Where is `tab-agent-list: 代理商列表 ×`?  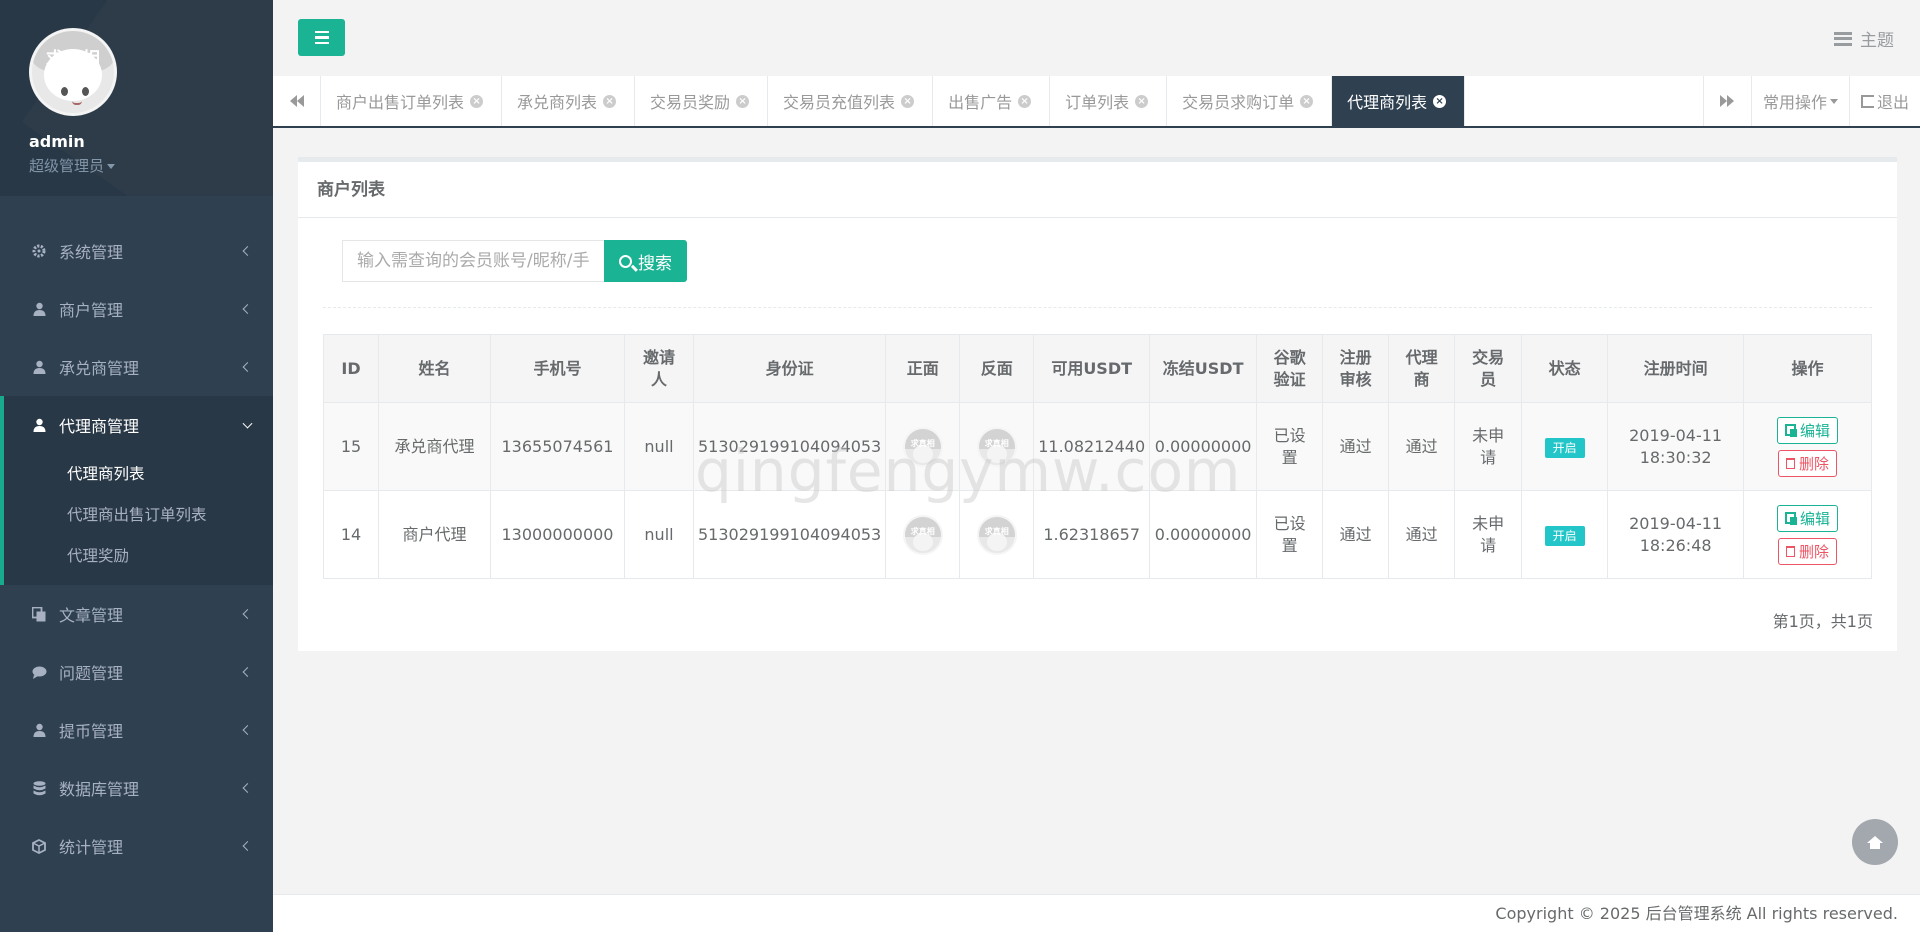 tab-agent-list: 代理商列表 × is located at coordinates (1399, 101).